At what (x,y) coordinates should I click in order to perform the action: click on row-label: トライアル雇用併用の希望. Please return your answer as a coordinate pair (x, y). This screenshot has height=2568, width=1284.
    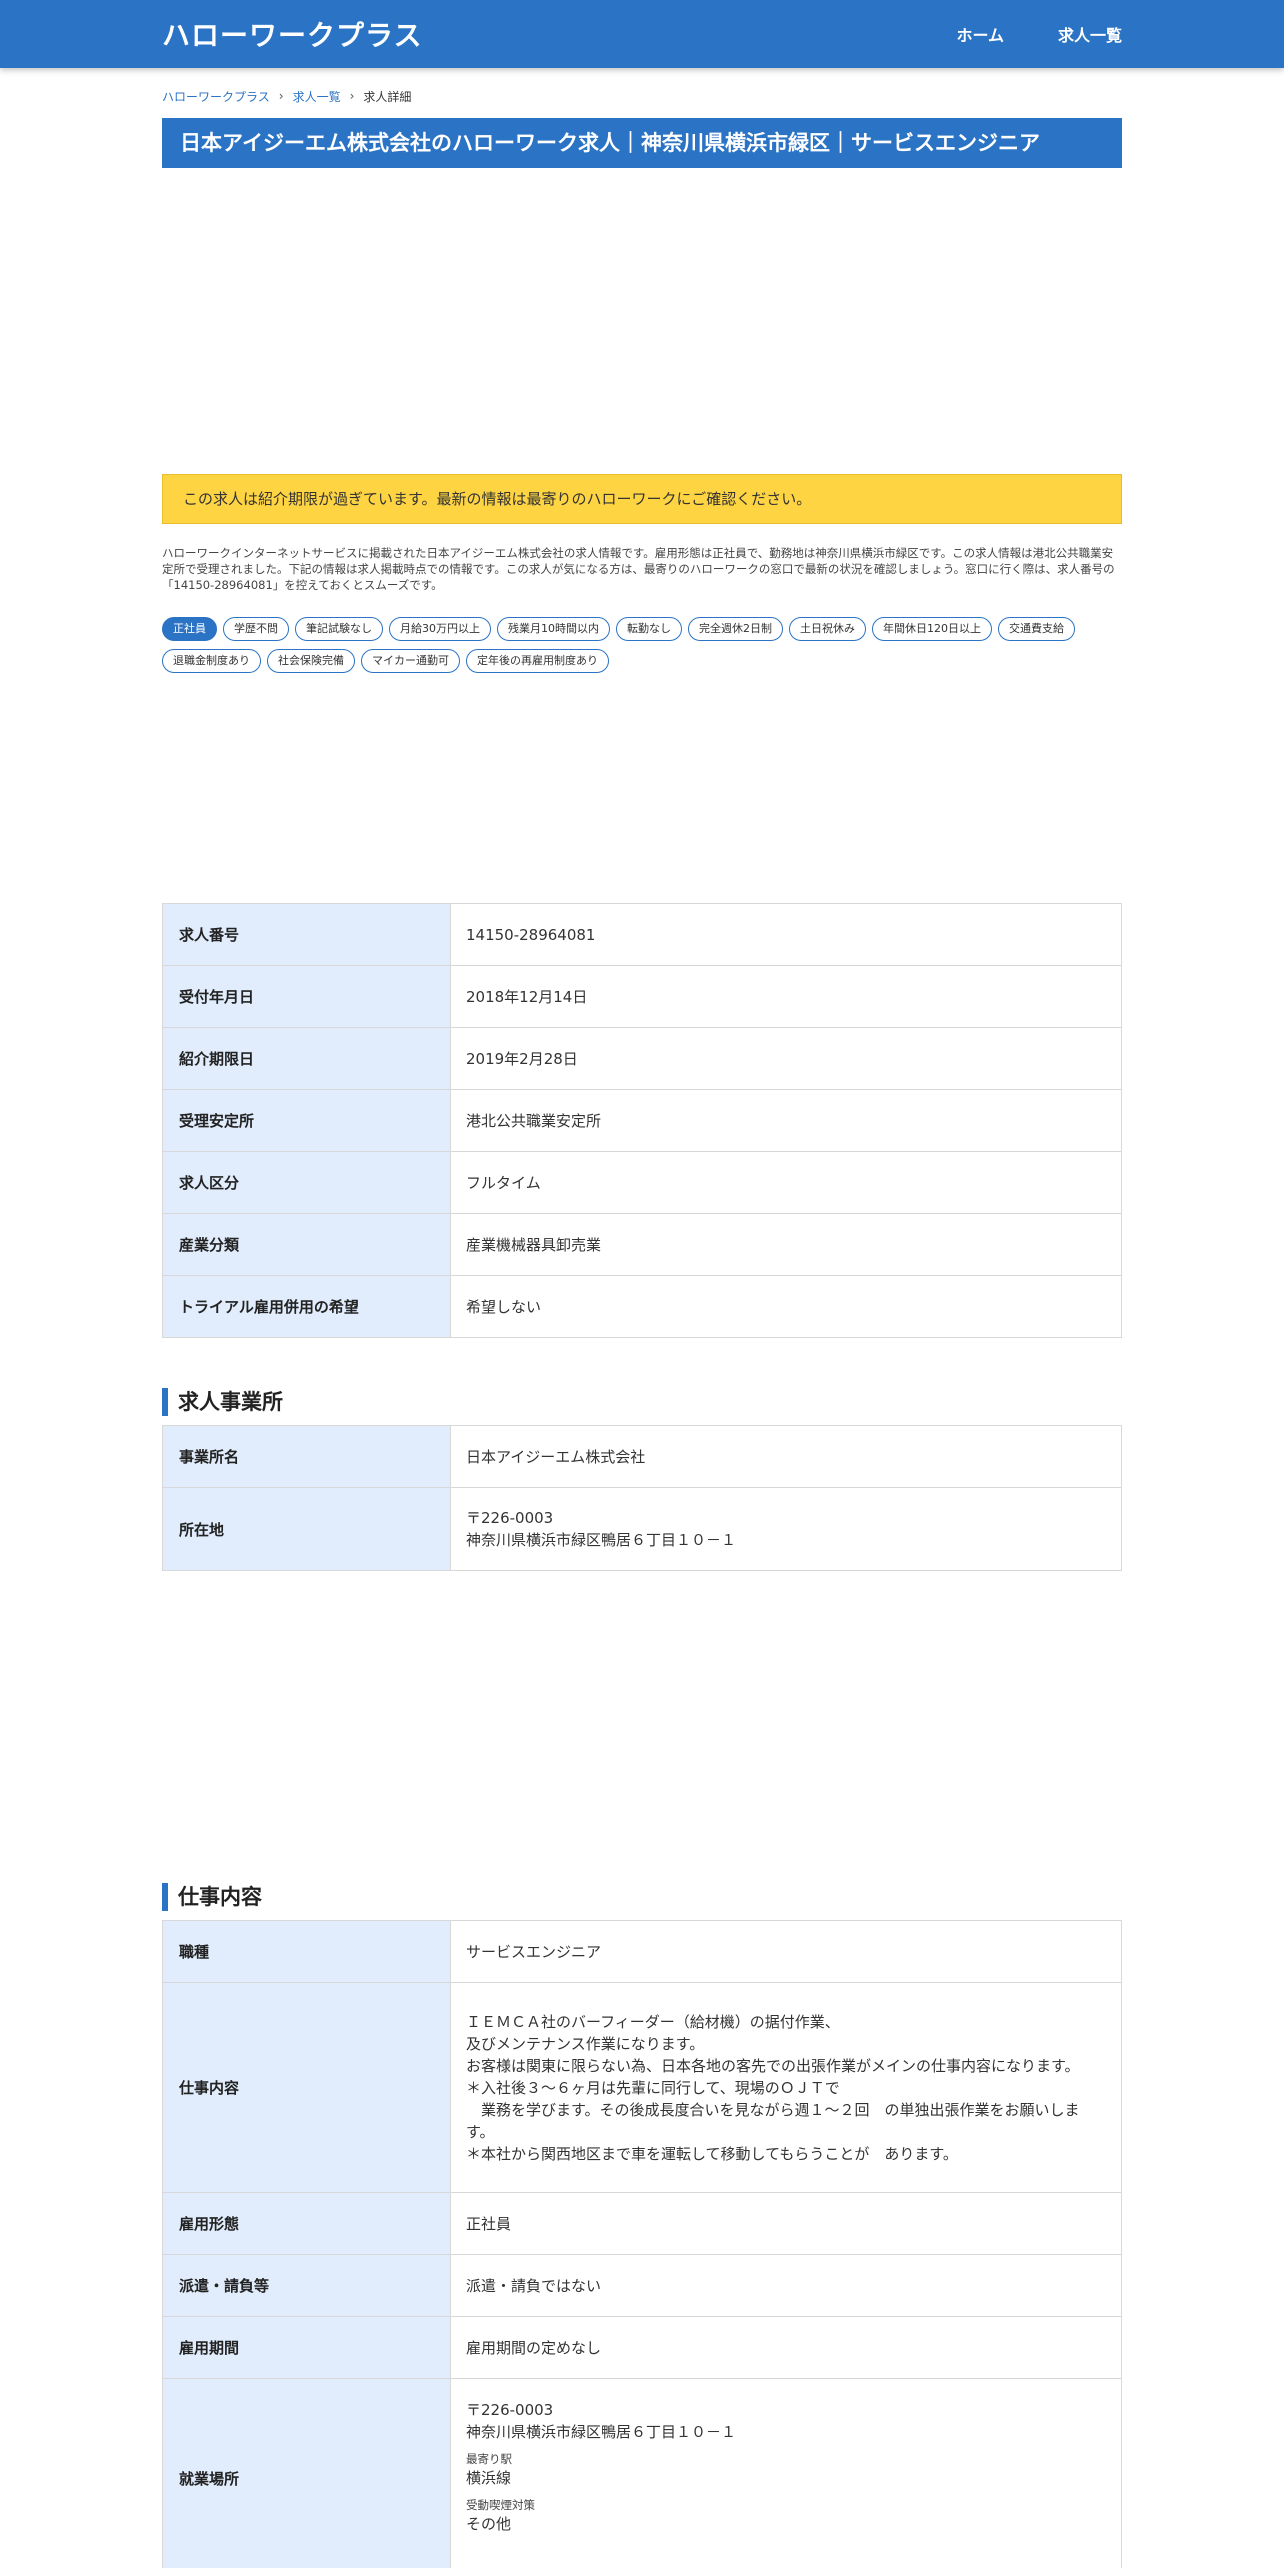
    Looking at the image, I should click on (306, 1306).